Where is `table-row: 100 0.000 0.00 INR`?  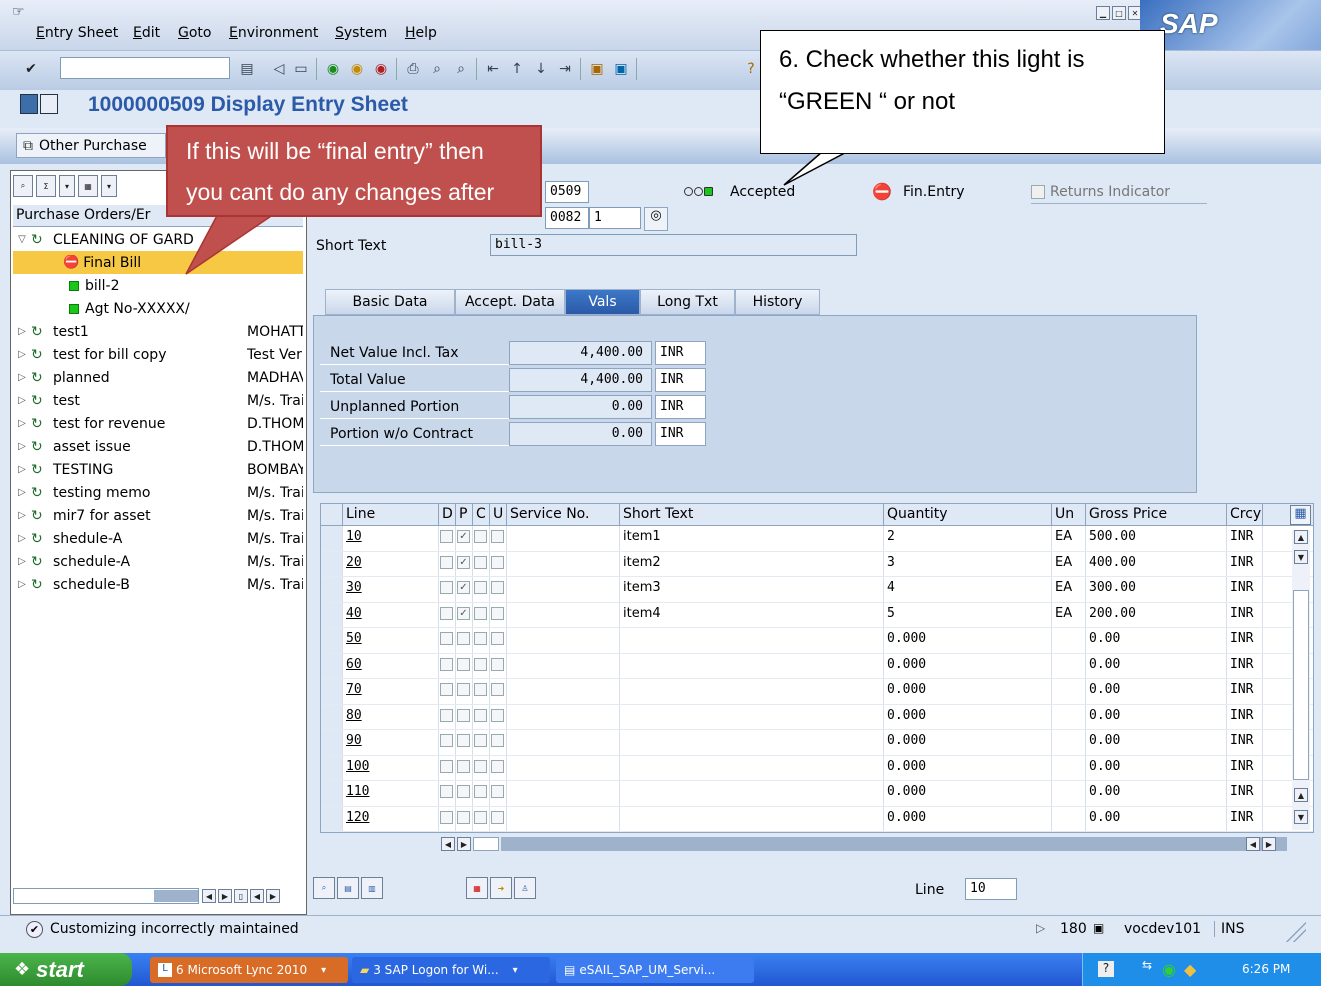
table-row: 100 0.000 0.00 INR is located at coordinates (817, 768).